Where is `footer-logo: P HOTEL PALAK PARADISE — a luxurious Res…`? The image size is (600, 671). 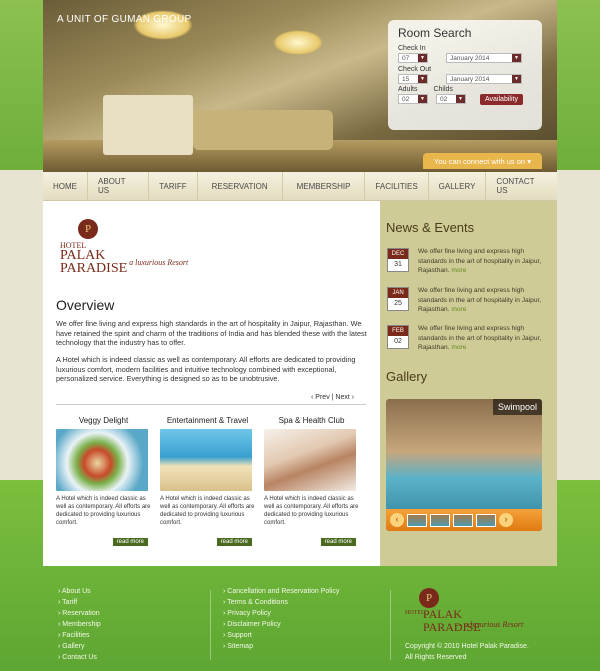 footer-logo: P HOTEL PALAK PARADISE — a luxurious Res… is located at coordinates (470, 611).